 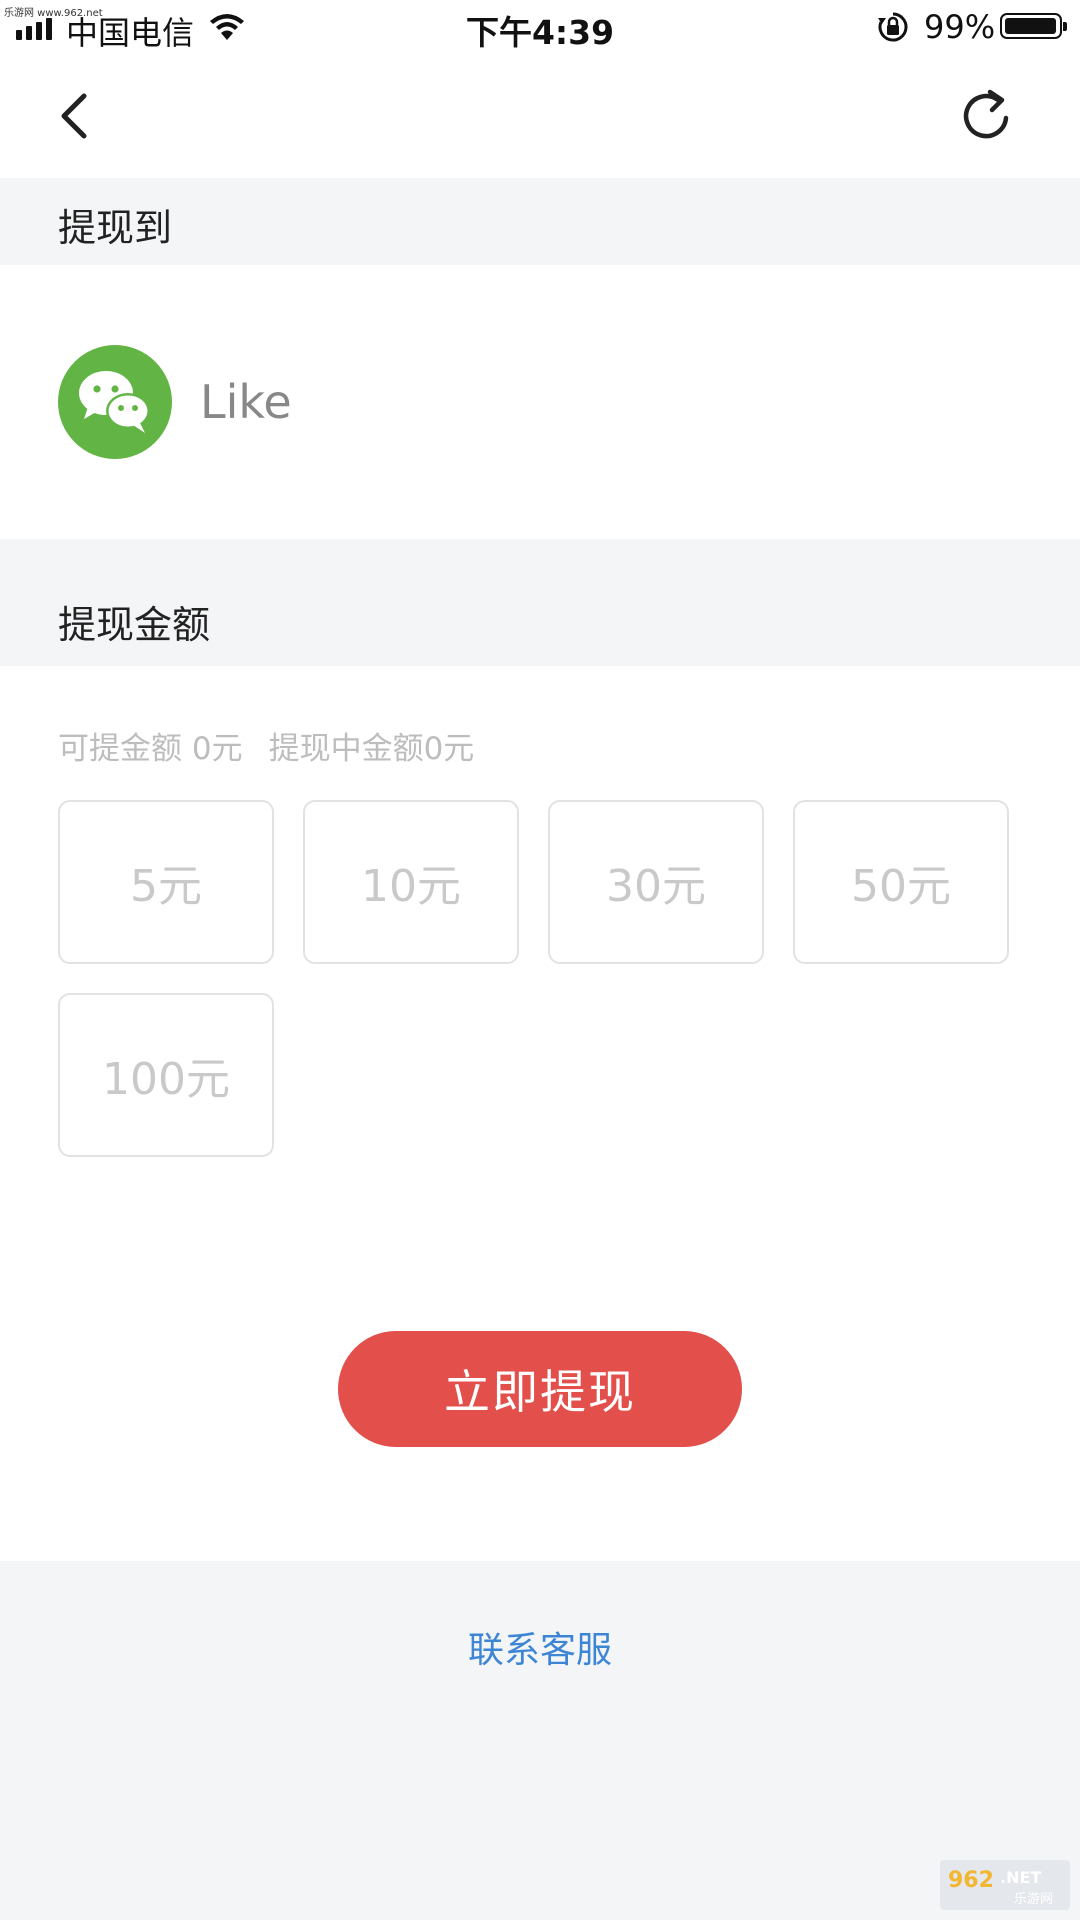 I want to click on amount-option-10: 10元, so click(x=411, y=882).